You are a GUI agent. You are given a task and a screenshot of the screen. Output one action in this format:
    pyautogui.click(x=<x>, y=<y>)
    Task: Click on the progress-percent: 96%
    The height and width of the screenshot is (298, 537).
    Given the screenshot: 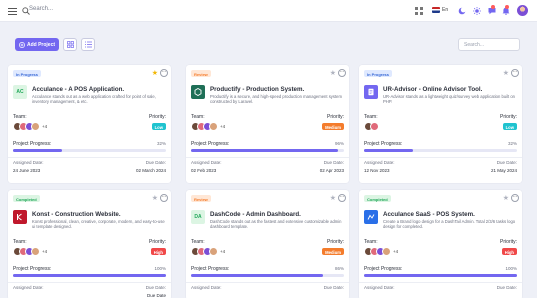 What is the action you would take?
    pyautogui.click(x=339, y=143)
    